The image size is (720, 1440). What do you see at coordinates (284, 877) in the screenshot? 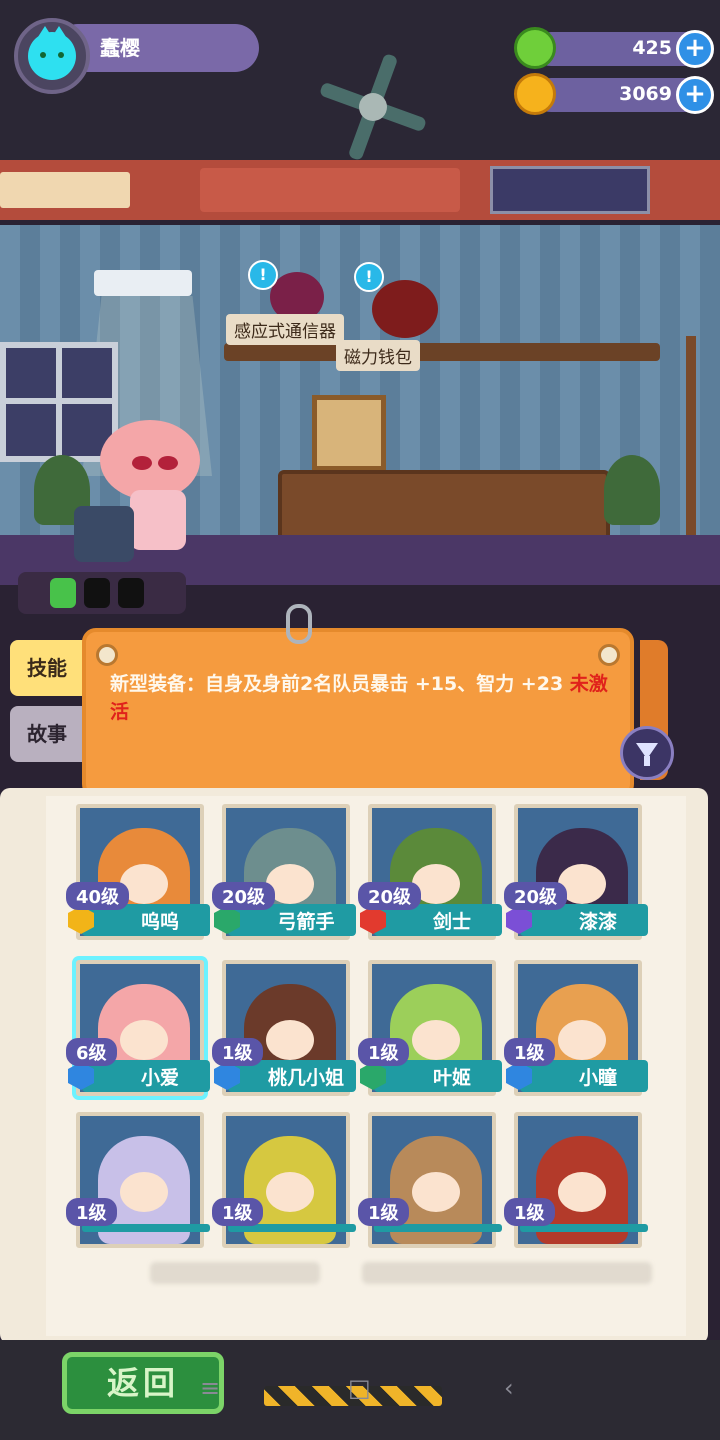
I see `hero-card: 弓箭手 20级` at bounding box center [284, 877].